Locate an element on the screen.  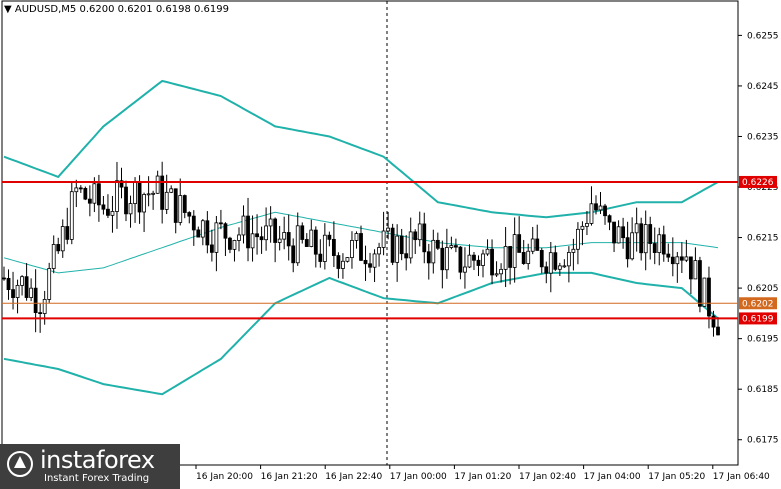
x-tick-label: 17 Jan 05:20 is located at coordinates (676, 477).